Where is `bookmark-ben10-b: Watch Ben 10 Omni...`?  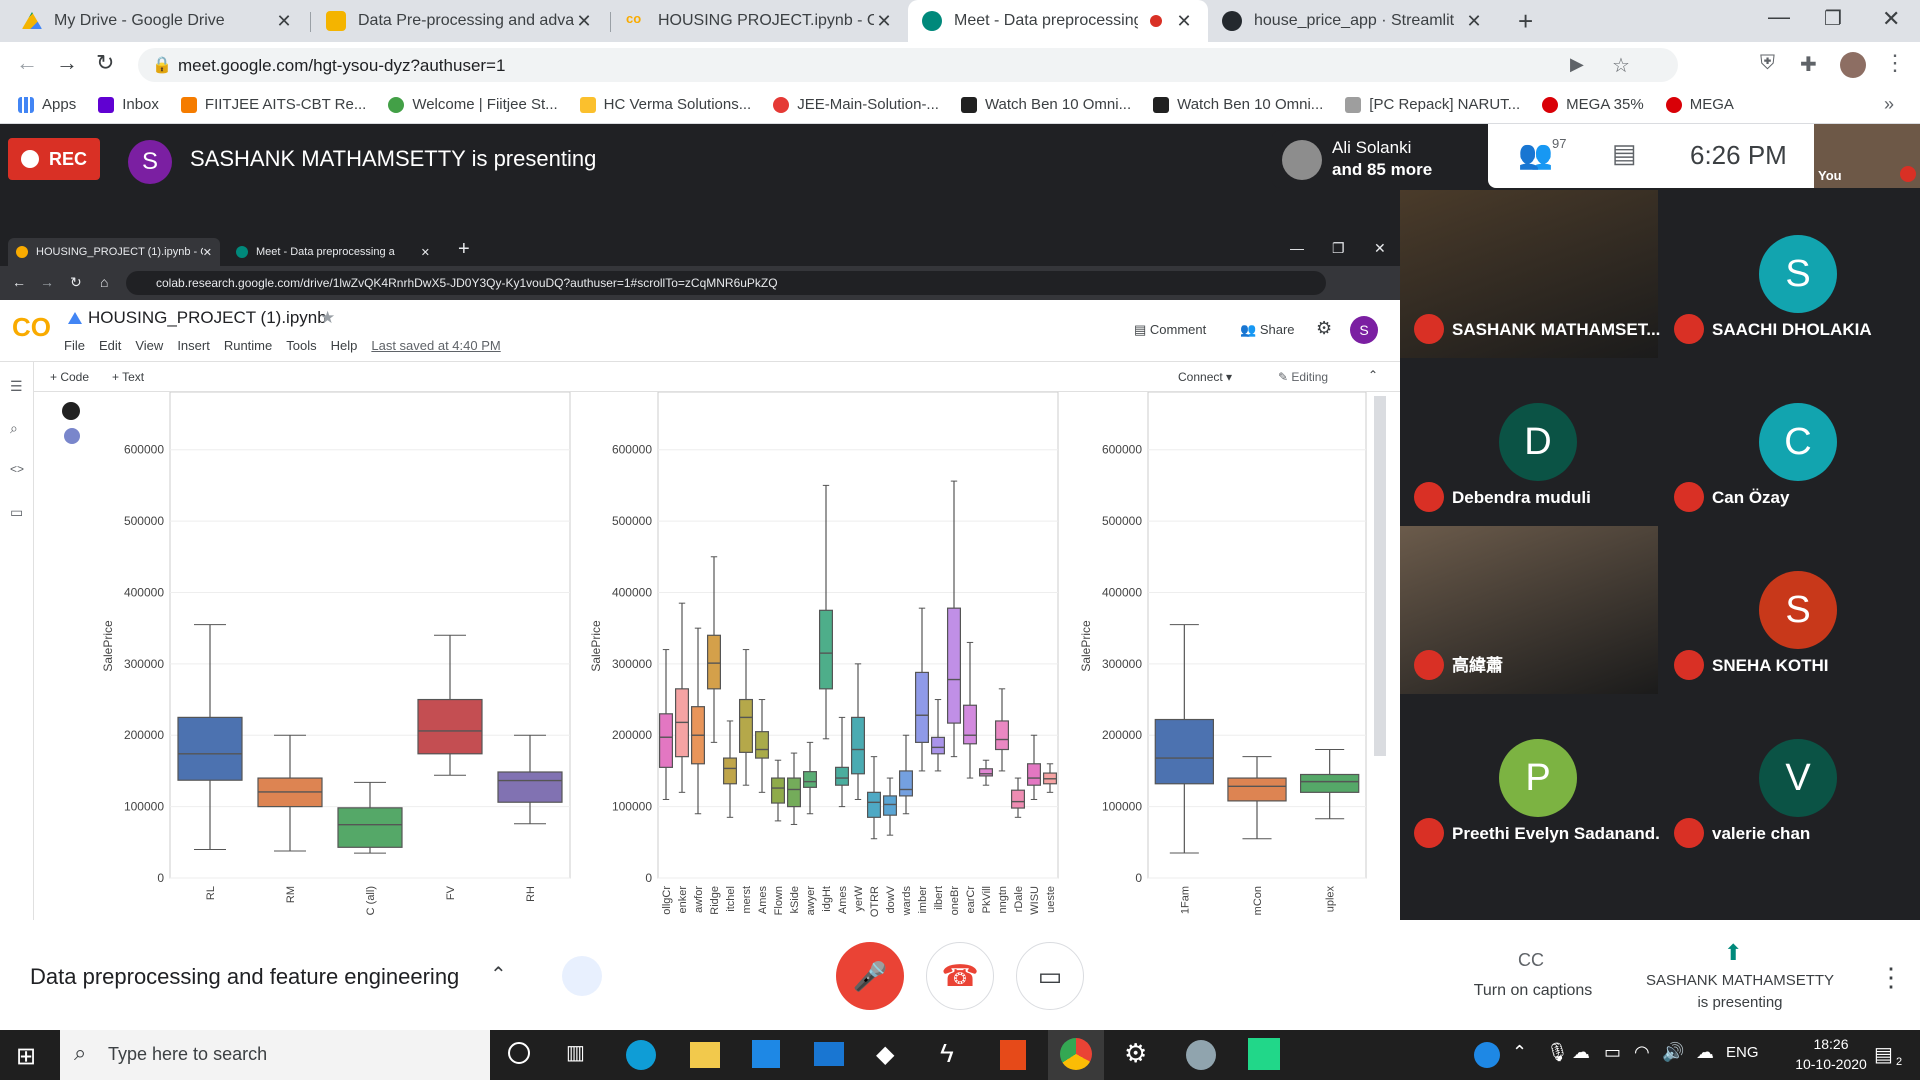 bookmark-ben10-b: Watch Ben 10 Omni... is located at coordinates (1238, 104).